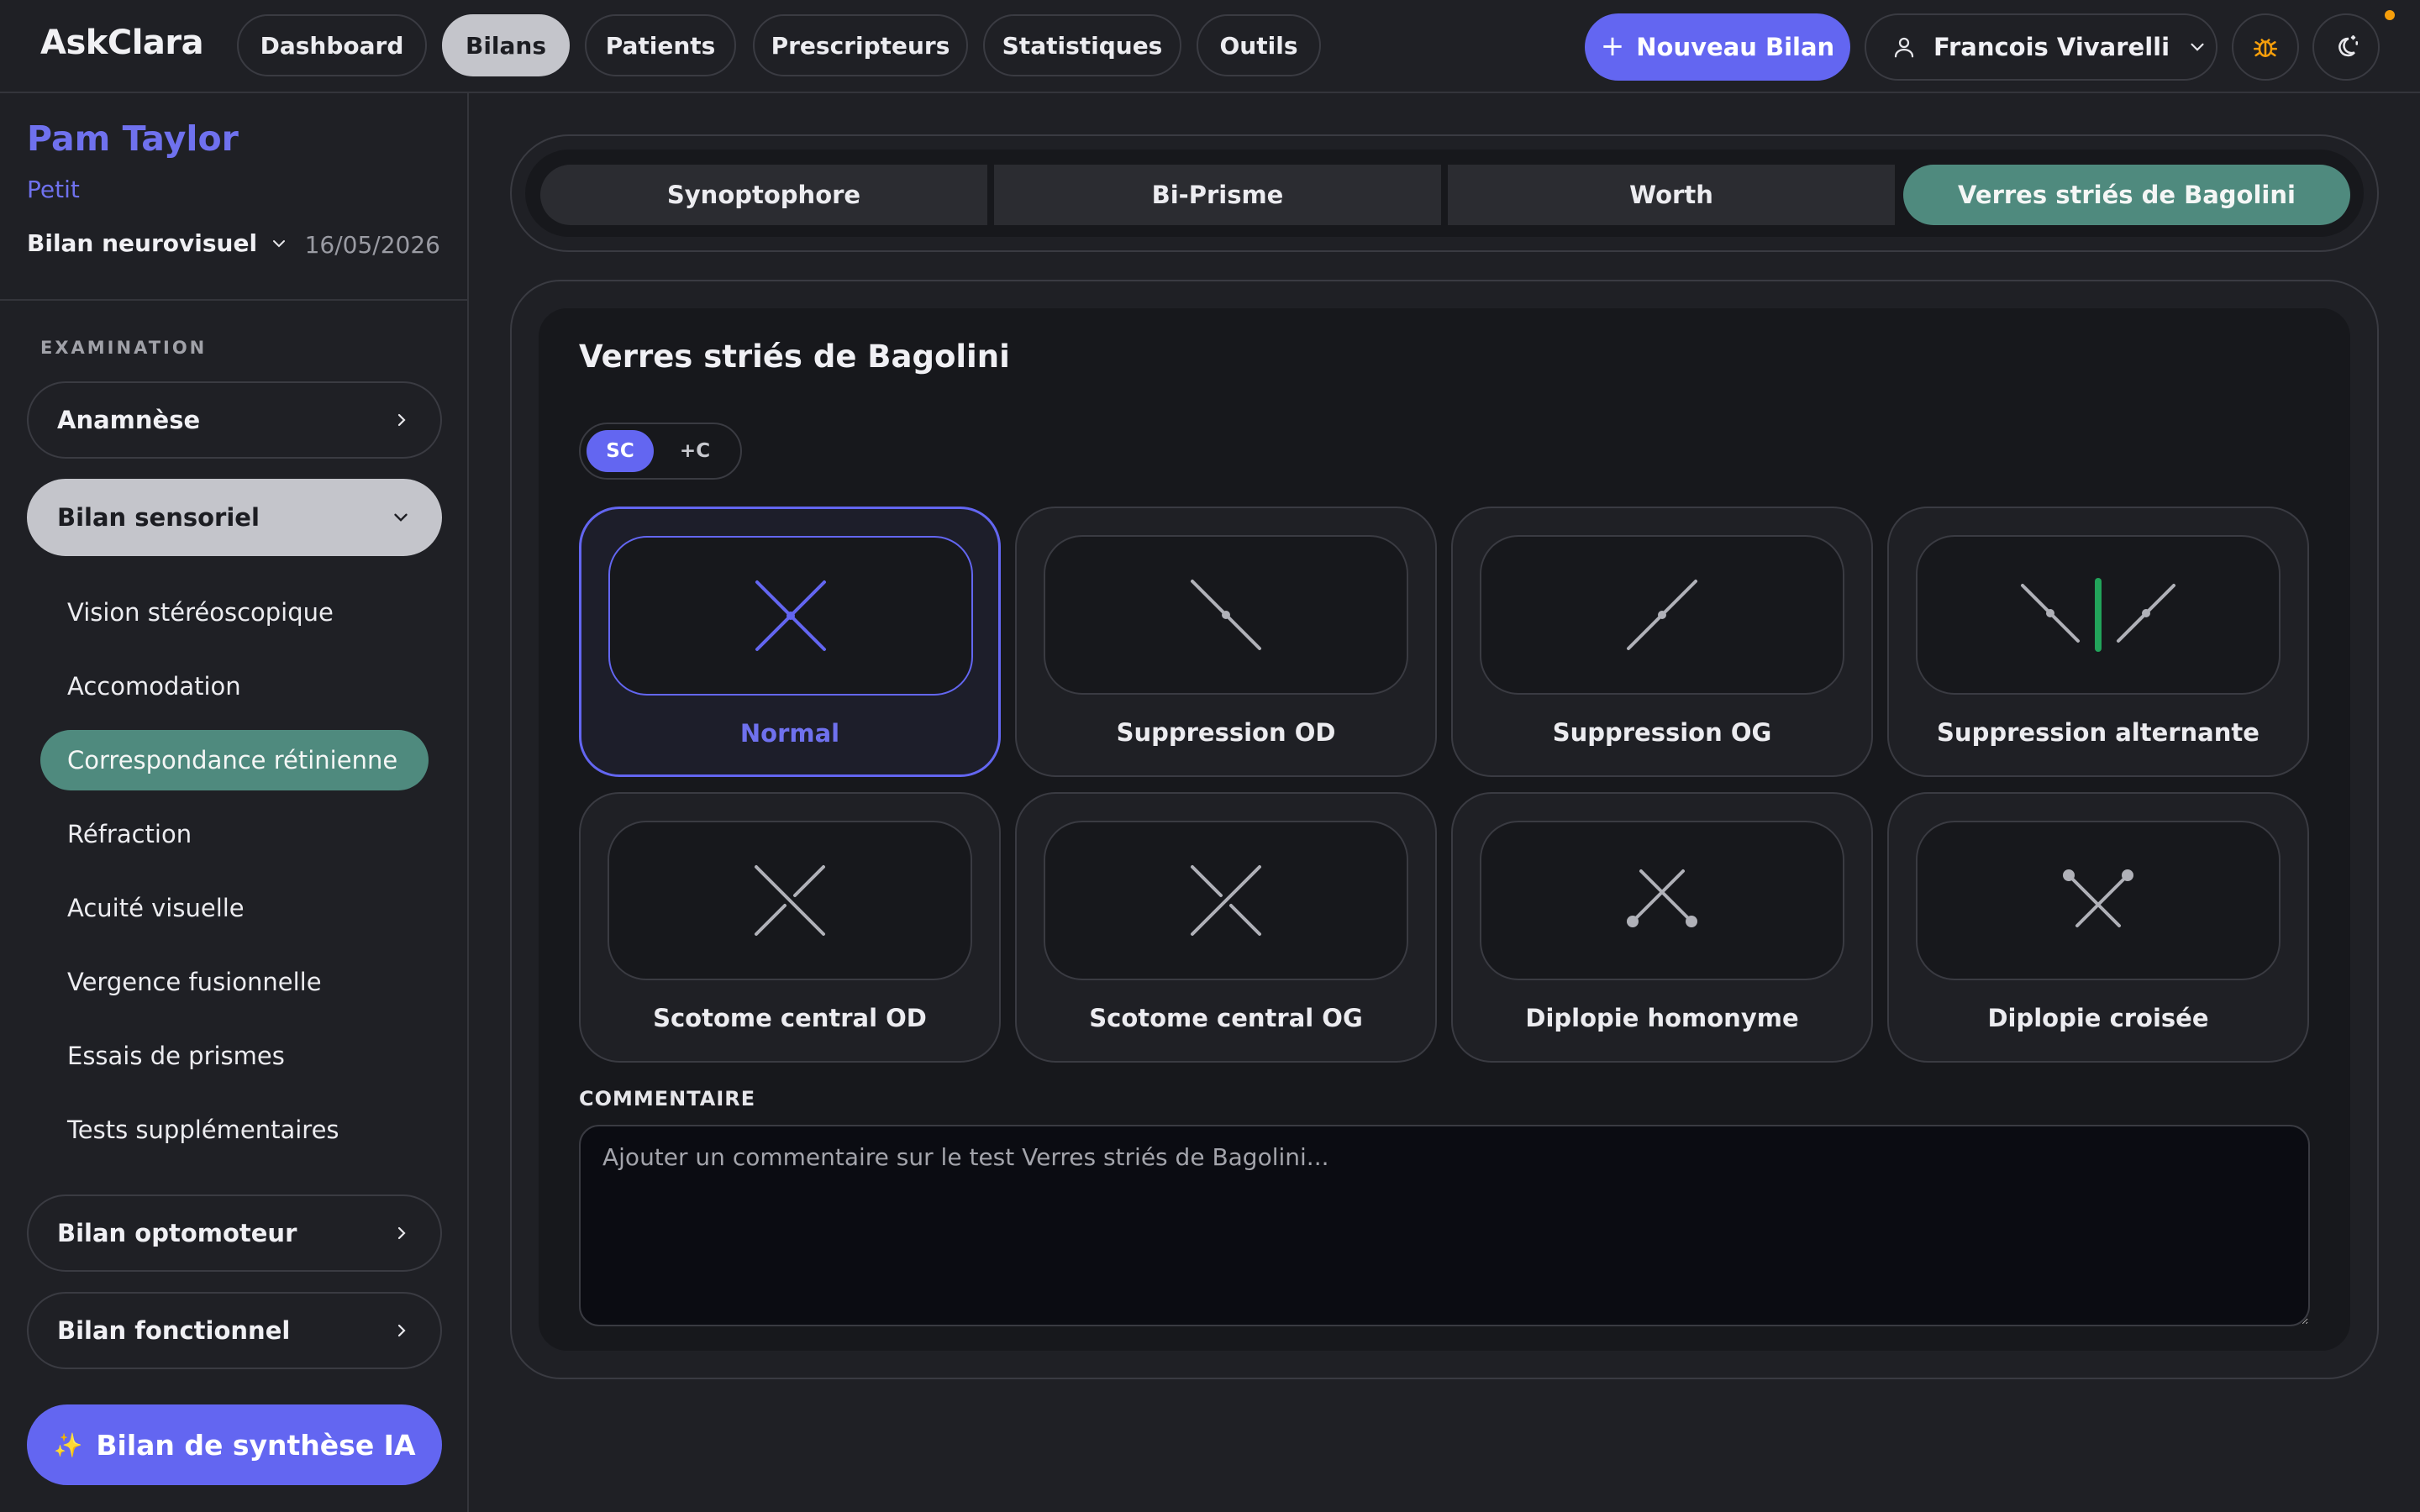 This screenshot has height=1512, width=2420. I want to click on toggle-label: +C, so click(695, 451).